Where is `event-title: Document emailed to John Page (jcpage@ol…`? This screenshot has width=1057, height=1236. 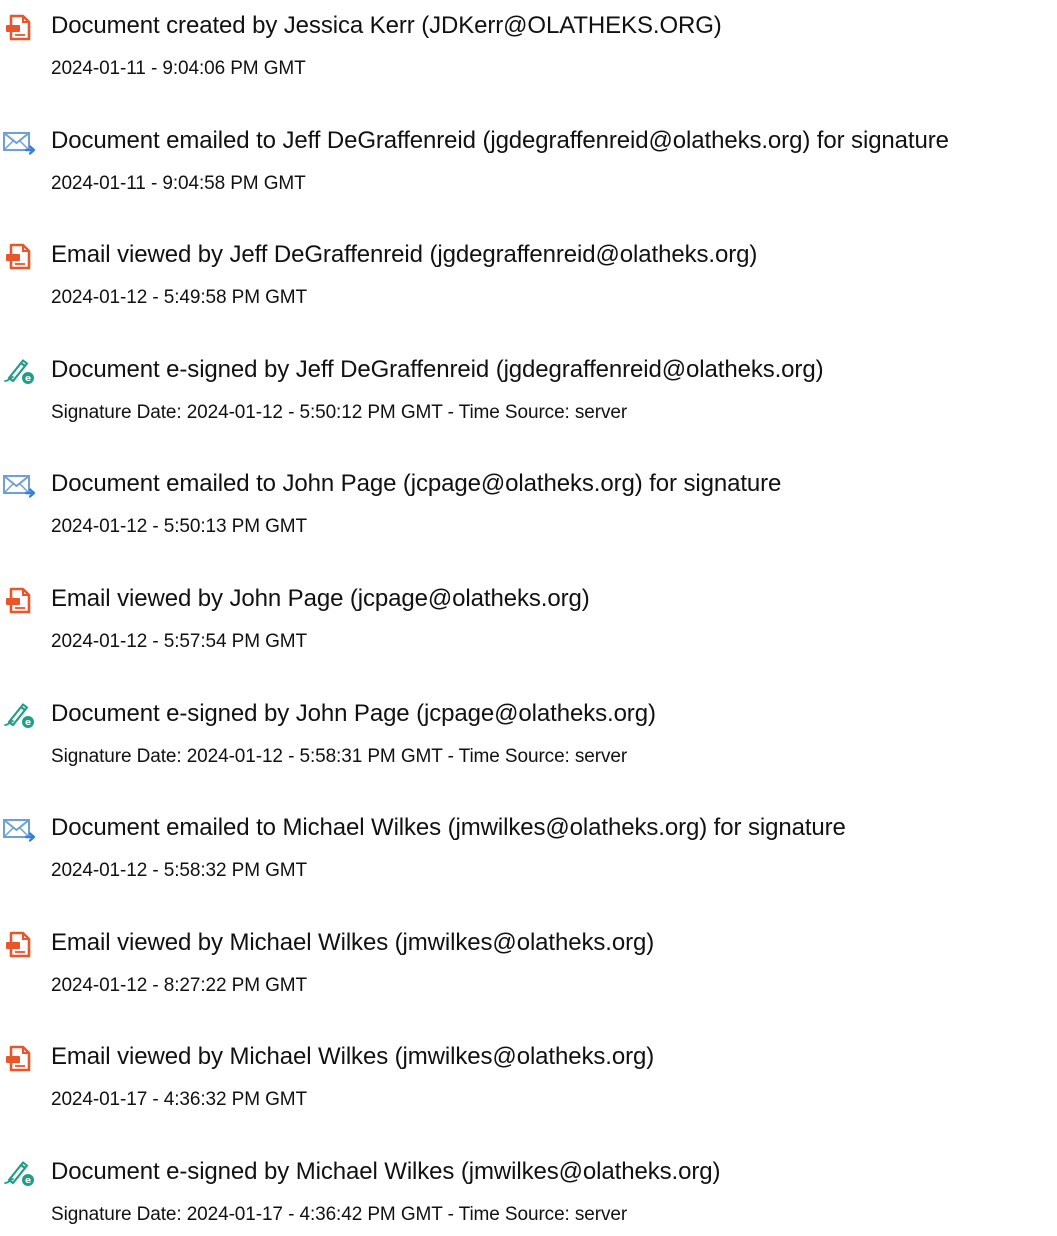 event-title: Document emailed to John Page (jcpage@ol… is located at coordinates (416, 484).